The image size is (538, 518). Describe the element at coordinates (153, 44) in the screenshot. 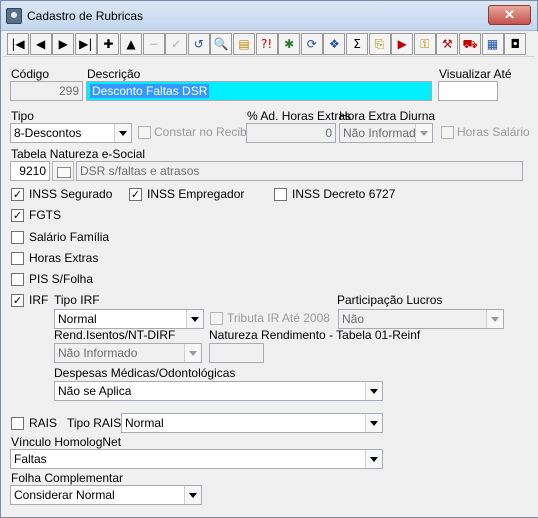

I see `edit-button: −` at that location.